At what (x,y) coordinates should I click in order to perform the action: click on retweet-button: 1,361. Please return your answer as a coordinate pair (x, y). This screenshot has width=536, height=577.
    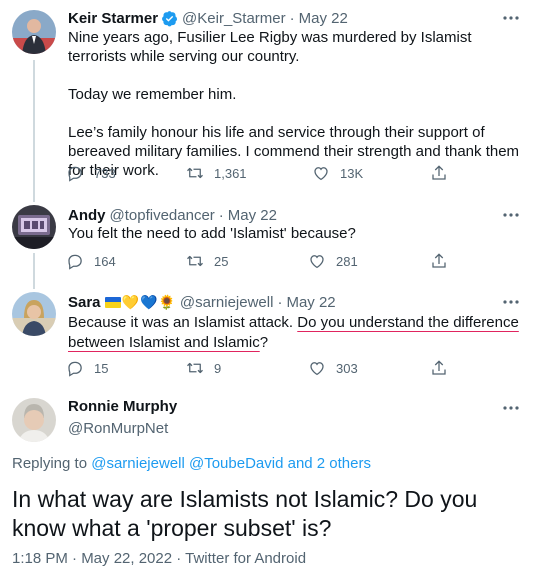
    Looking at the image, I should click on (216, 173).